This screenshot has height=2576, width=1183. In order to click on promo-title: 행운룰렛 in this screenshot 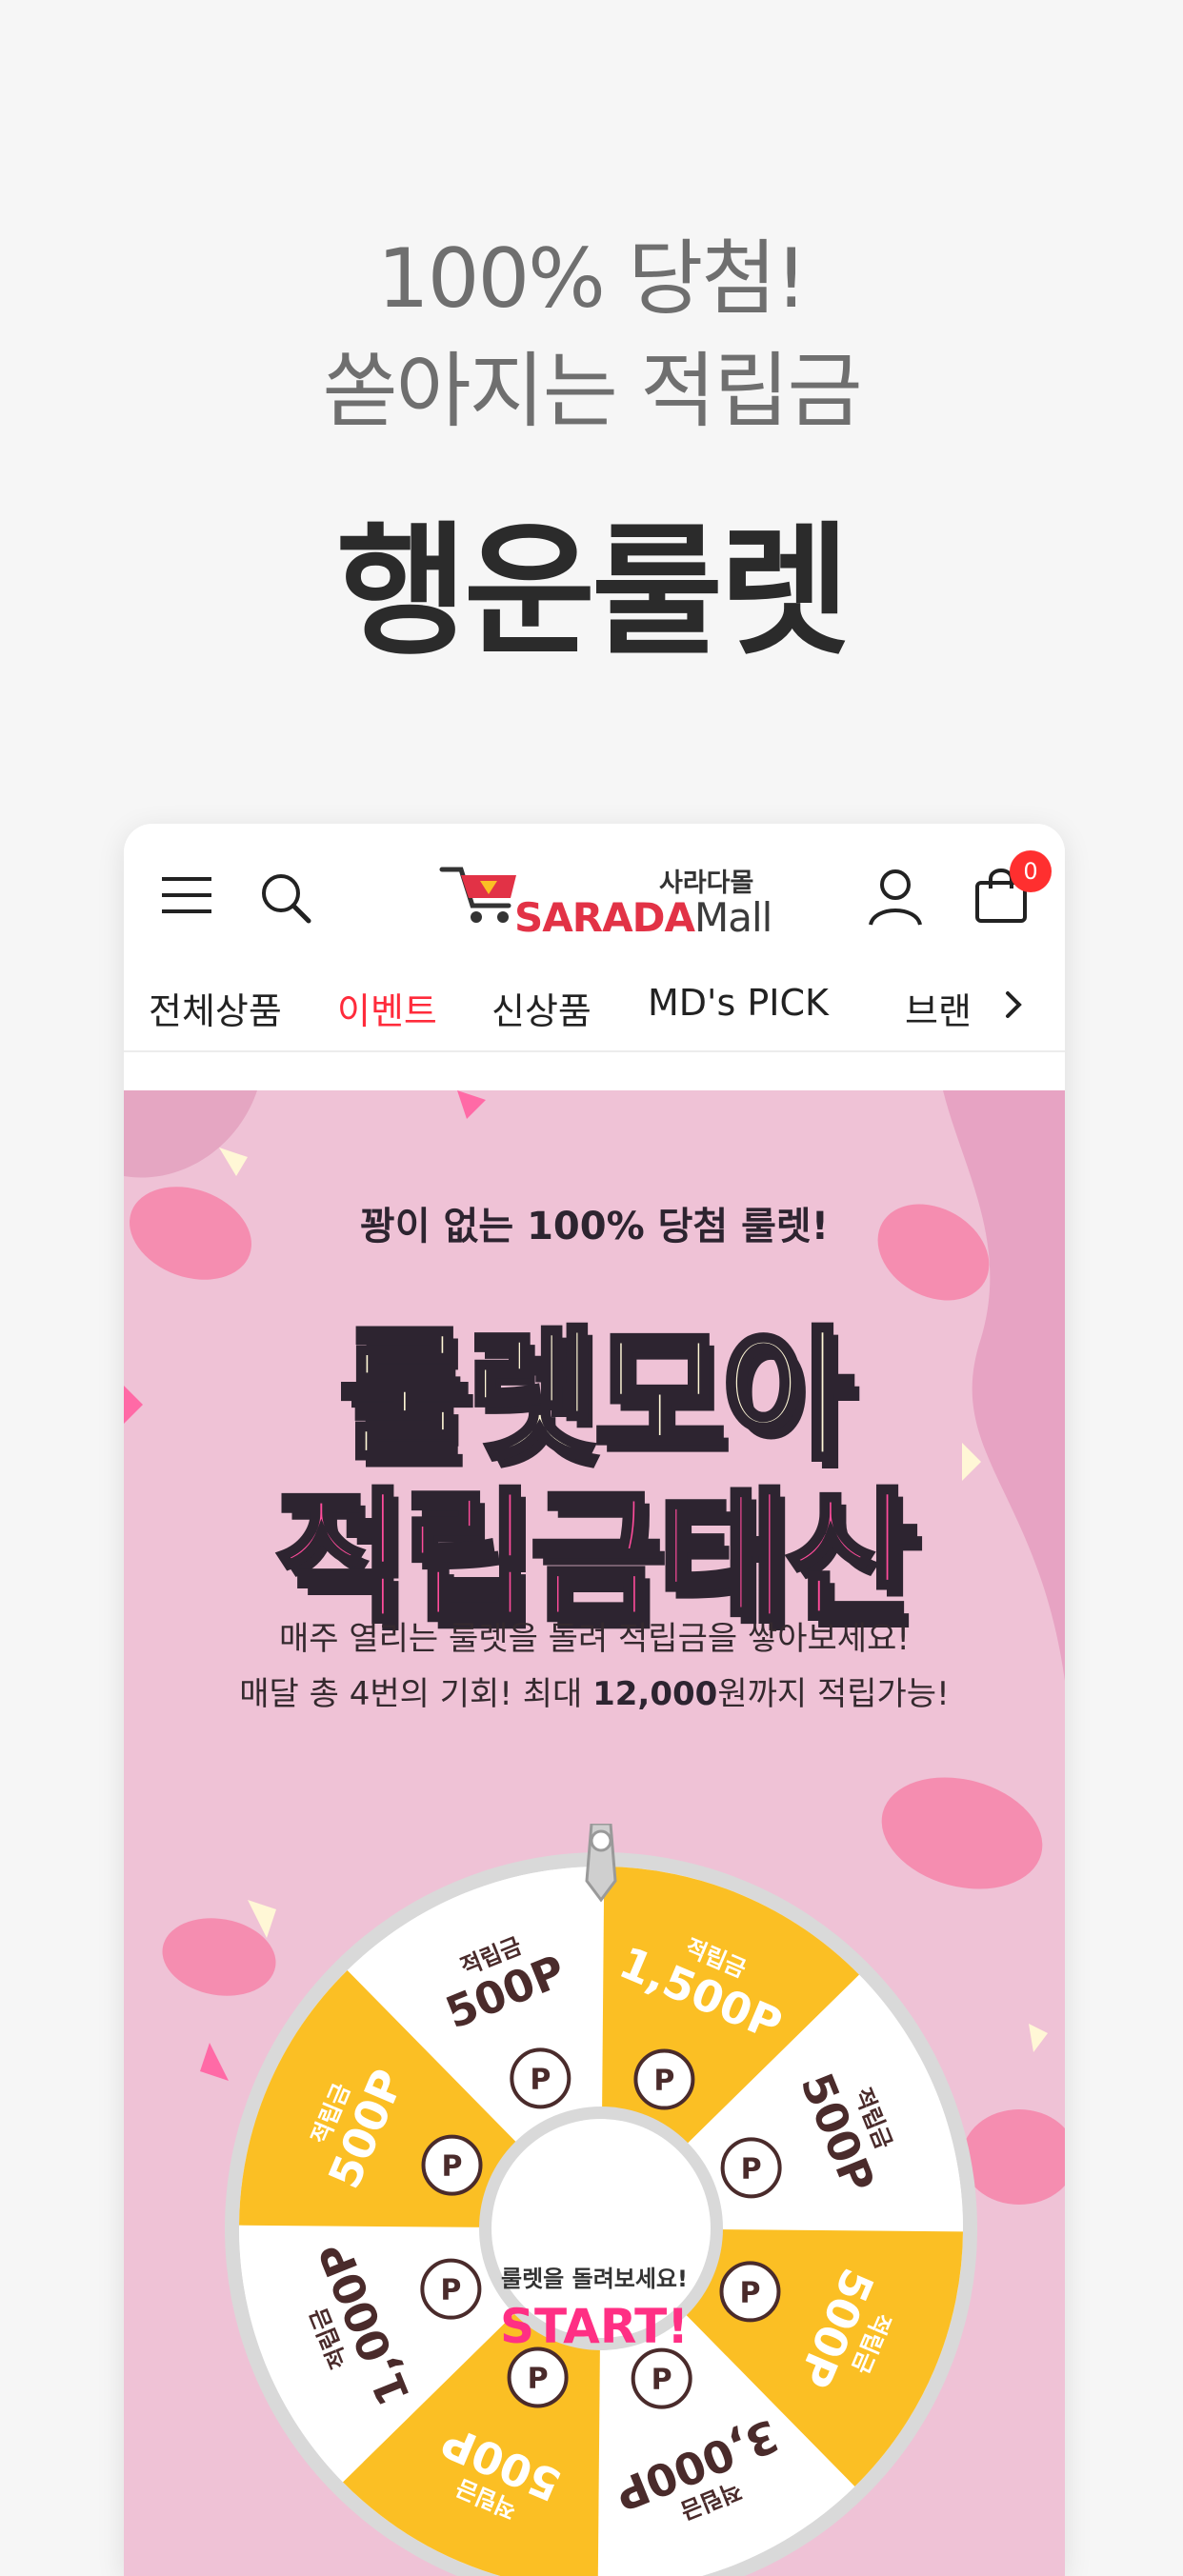, I will do `click(593, 592)`.